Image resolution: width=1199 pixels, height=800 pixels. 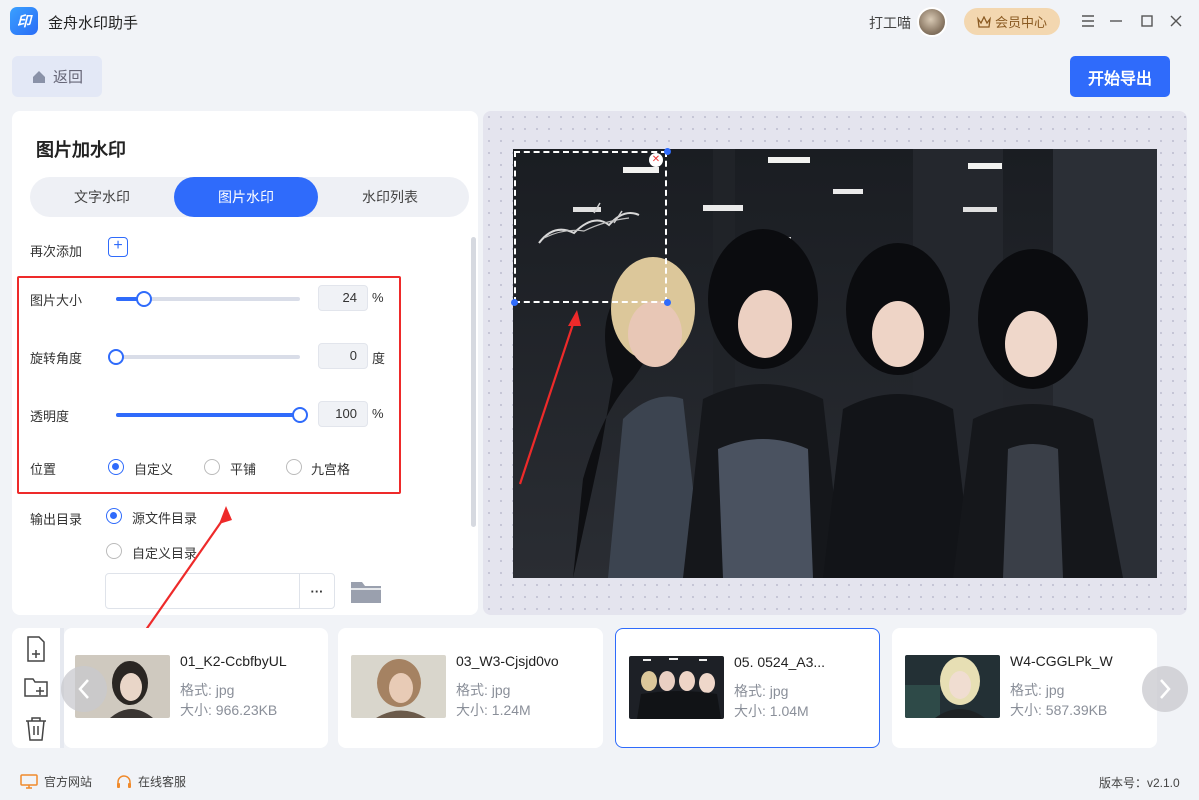 What do you see at coordinates (102, 197) in the screenshot?
I see `tab-text-watermark: 文字水印` at bounding box center [102, 197].